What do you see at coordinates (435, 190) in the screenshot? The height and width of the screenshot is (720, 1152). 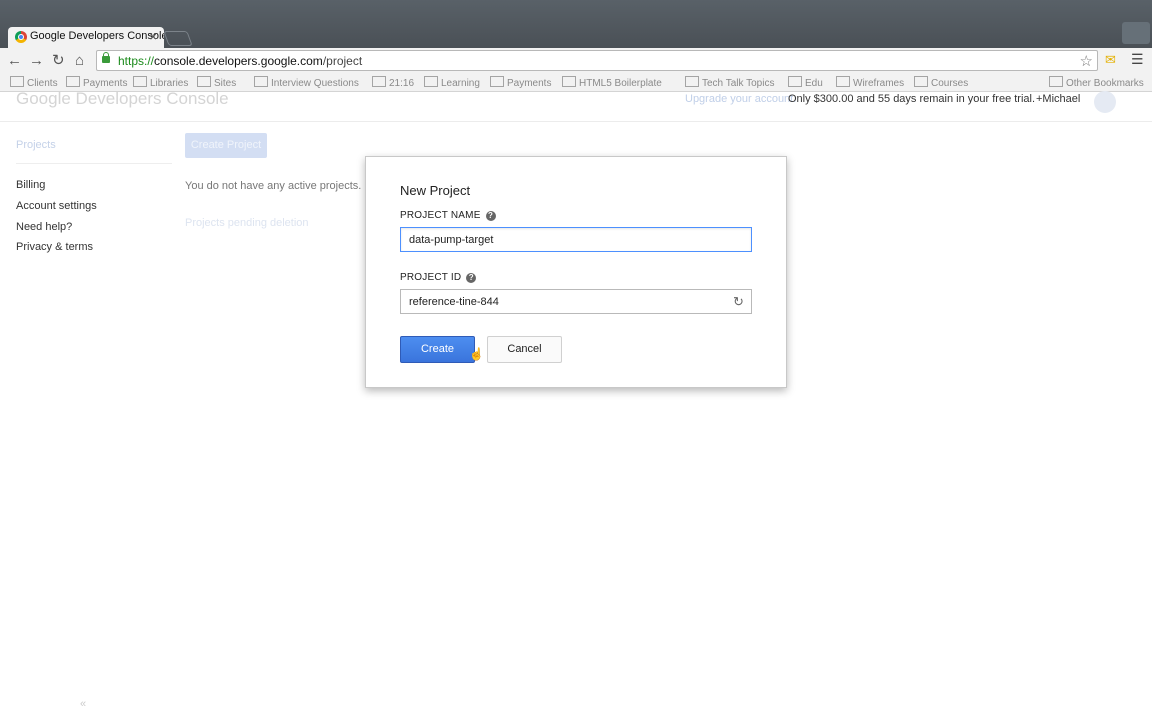 I see `dialog-title: New Project` at bounding box center [435, 190].